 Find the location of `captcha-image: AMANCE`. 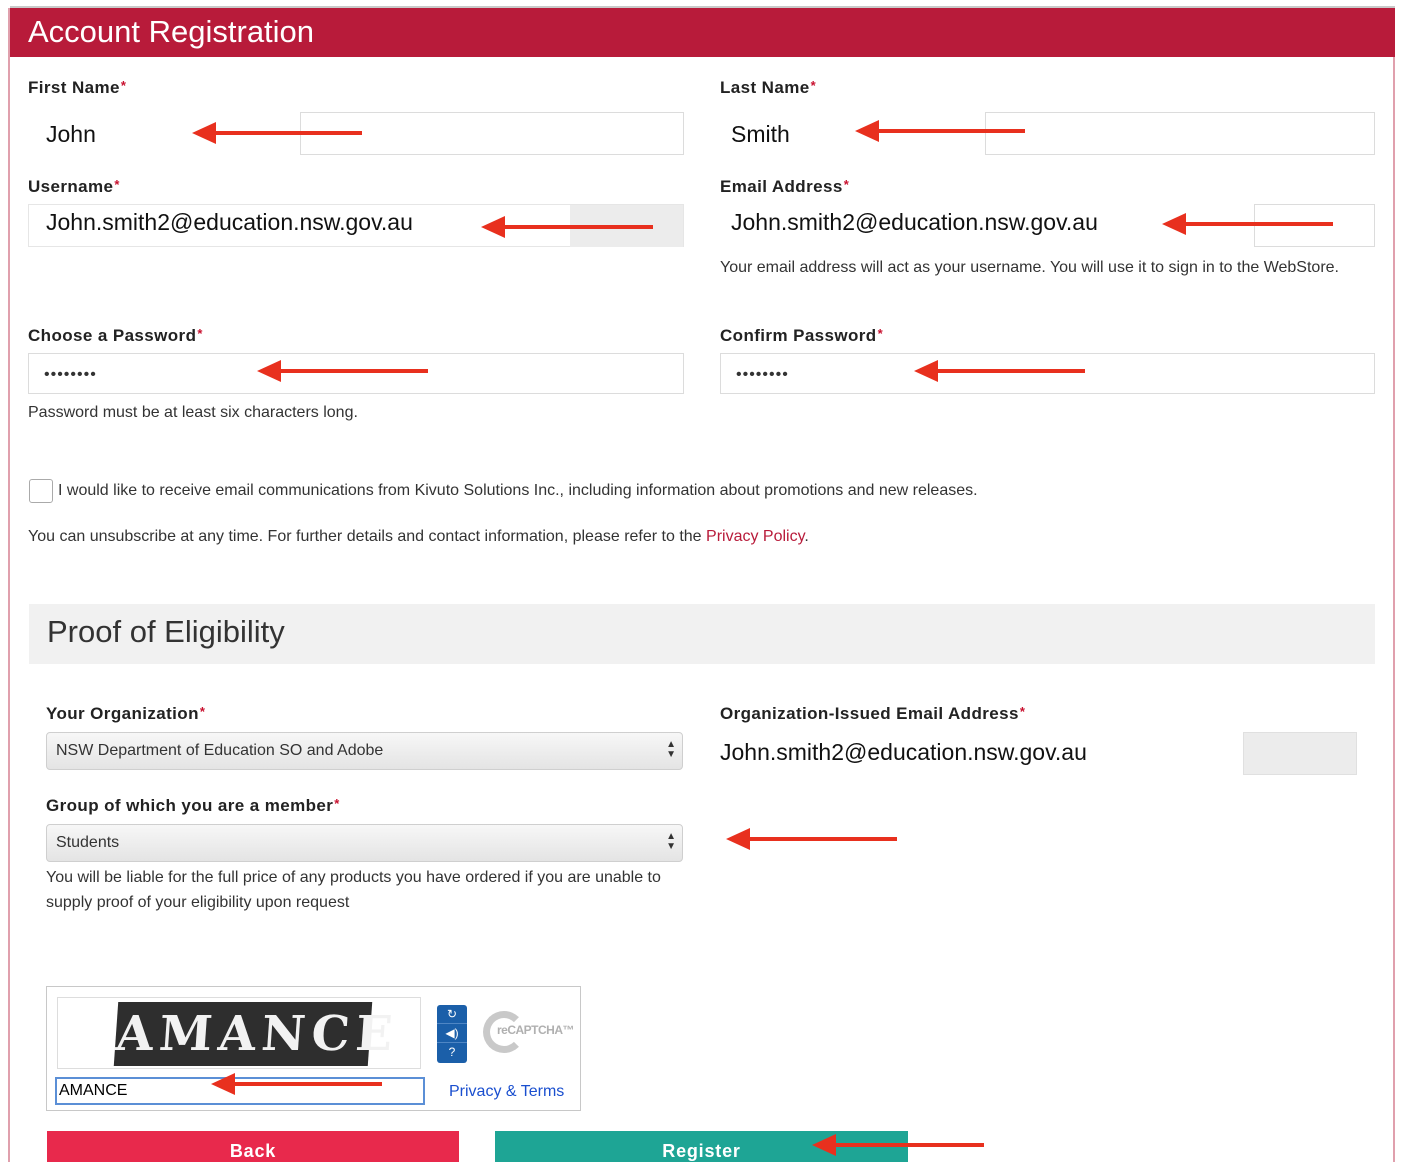

captcha-image: AMANCE is located at coordinates (239, 1033).